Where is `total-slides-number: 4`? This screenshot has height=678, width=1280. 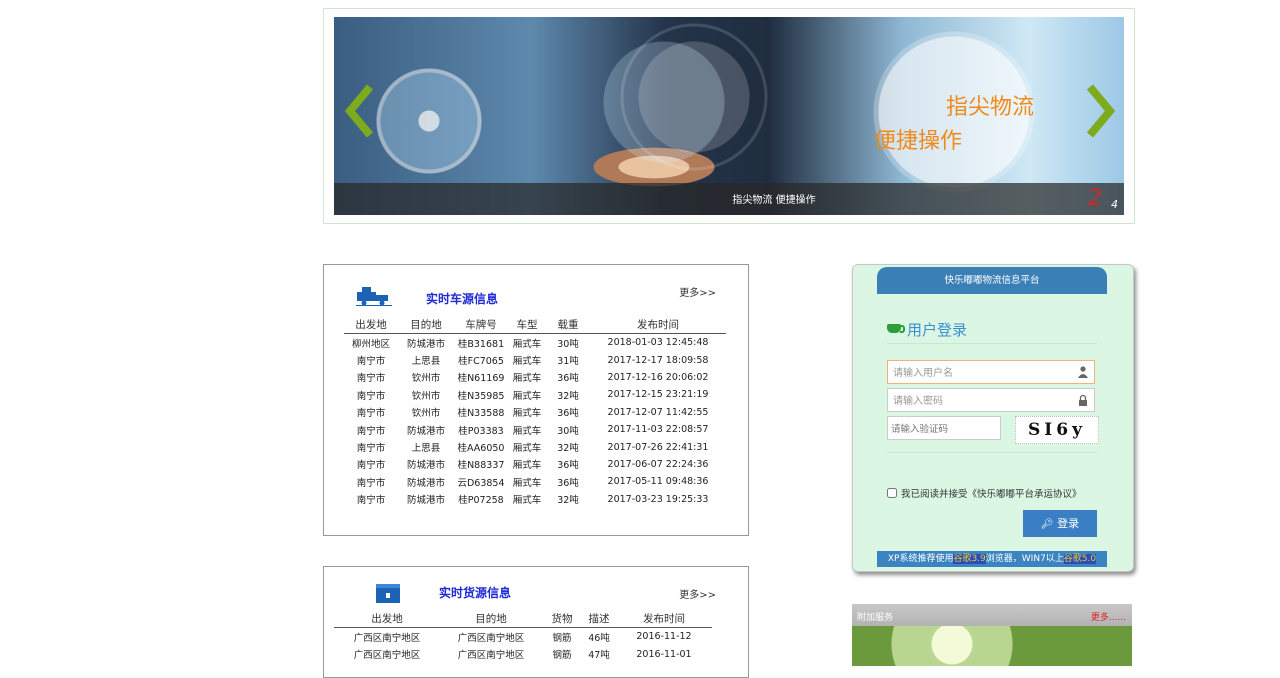 total-slides-number: 4 is located at coordinates (1114, 204).